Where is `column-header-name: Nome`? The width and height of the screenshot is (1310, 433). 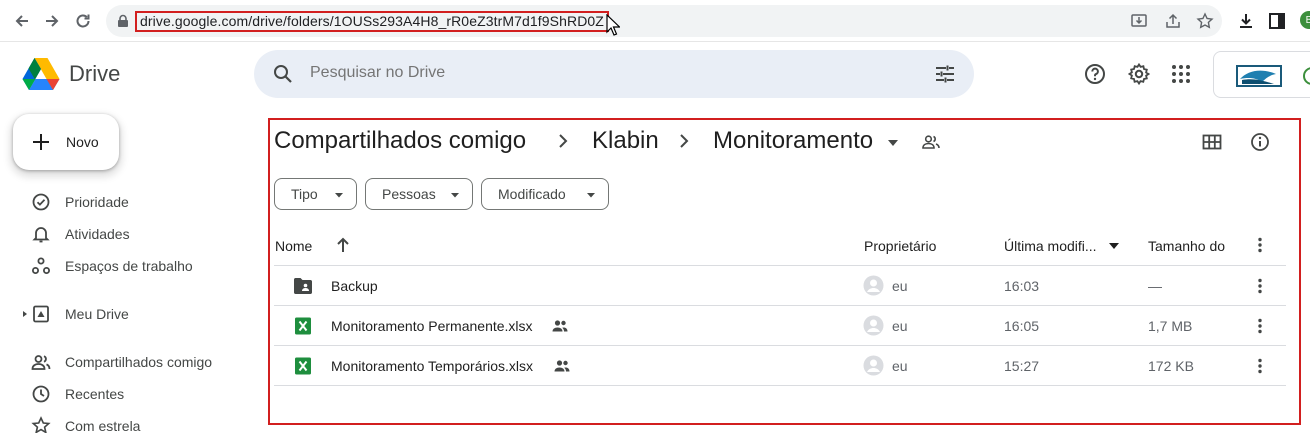 column-header-name: Nome is located at coordinates (293, 246).